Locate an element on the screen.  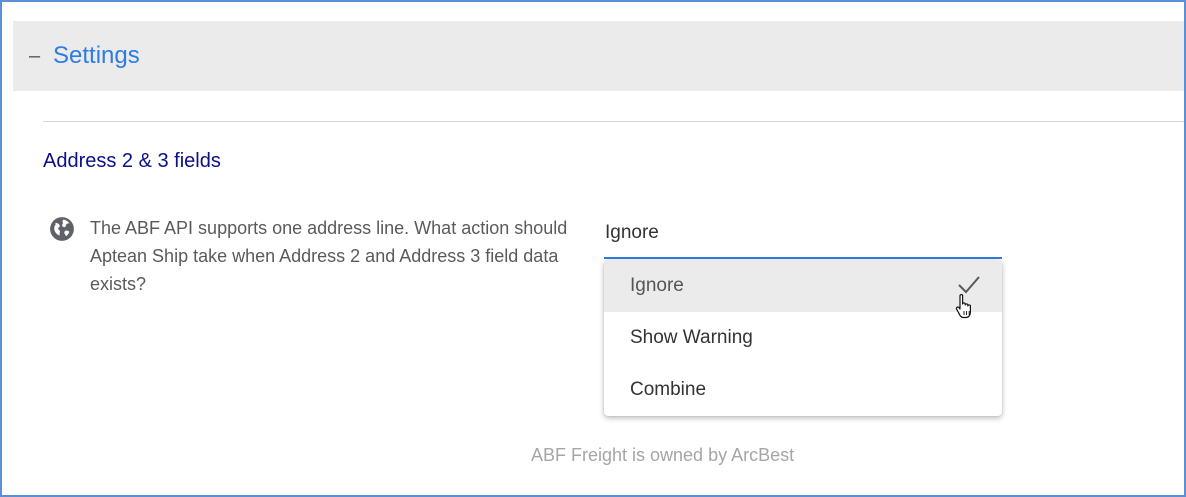
option-show-warning: Show Warning is located at coordinates (803, 338).